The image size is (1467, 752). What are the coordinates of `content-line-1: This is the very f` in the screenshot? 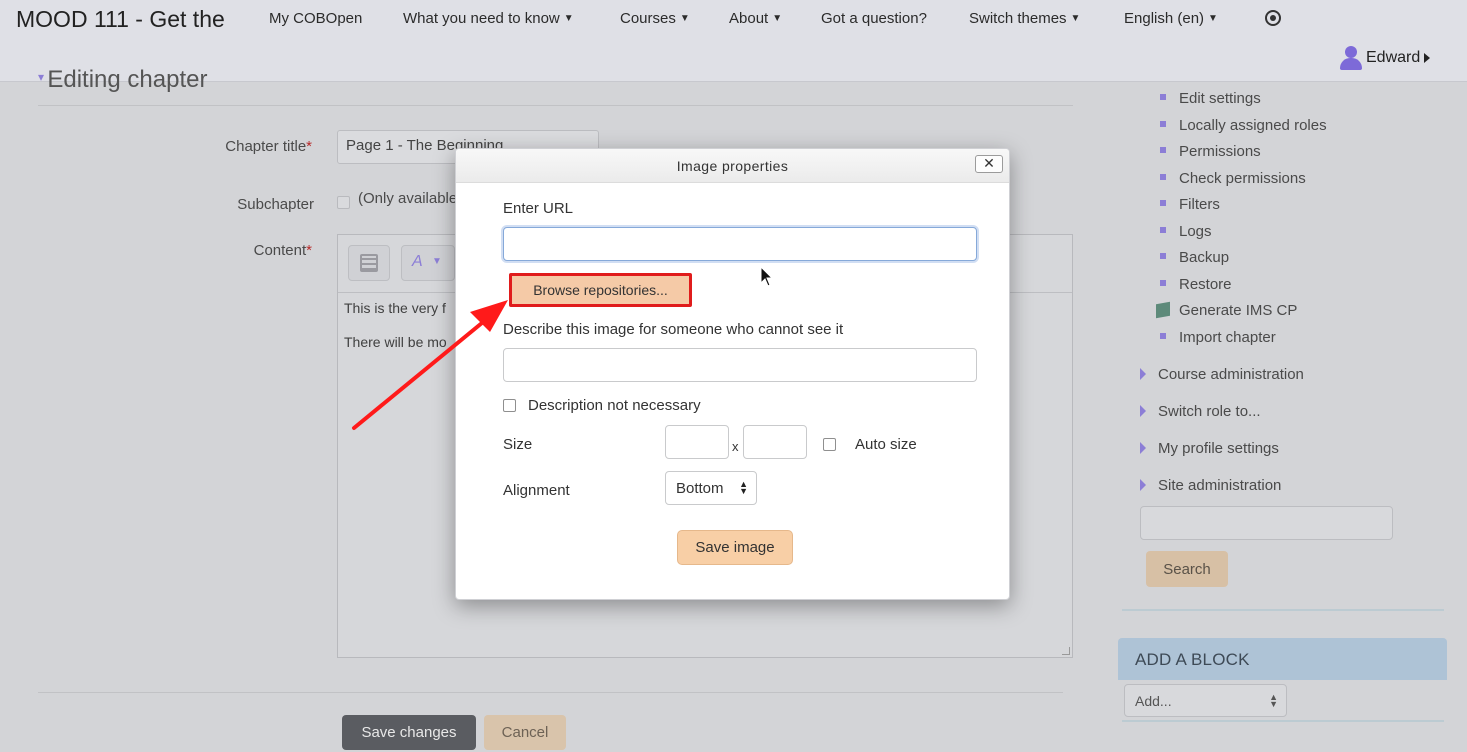 It's located at (395, 308).